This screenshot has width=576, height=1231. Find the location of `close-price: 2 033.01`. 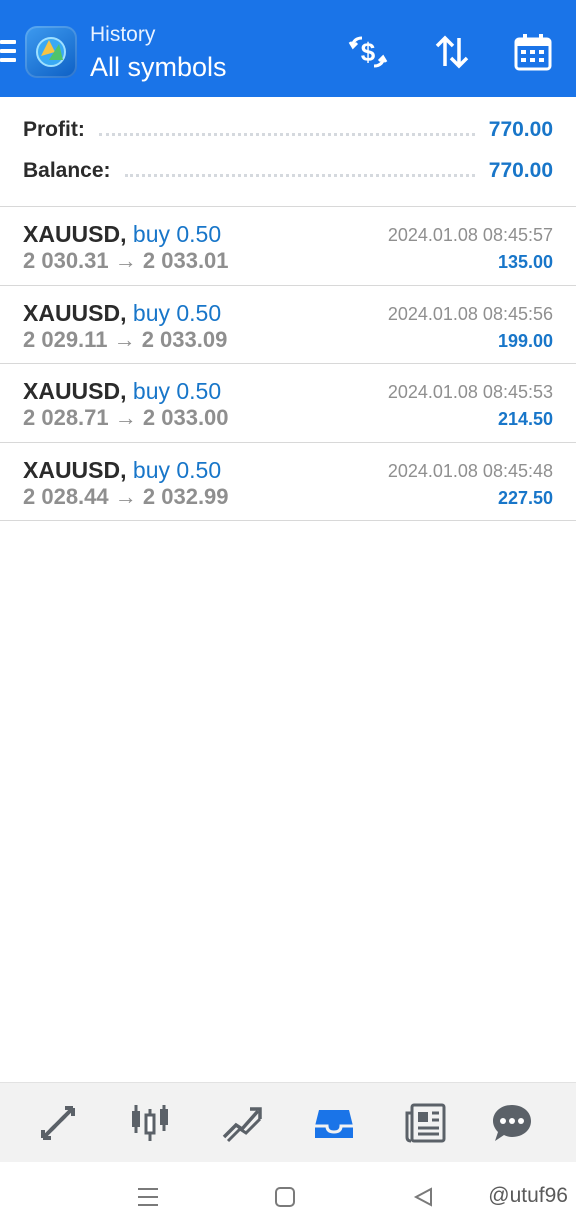

close-price: 2 033.01 is located at coordinates (185, 260).